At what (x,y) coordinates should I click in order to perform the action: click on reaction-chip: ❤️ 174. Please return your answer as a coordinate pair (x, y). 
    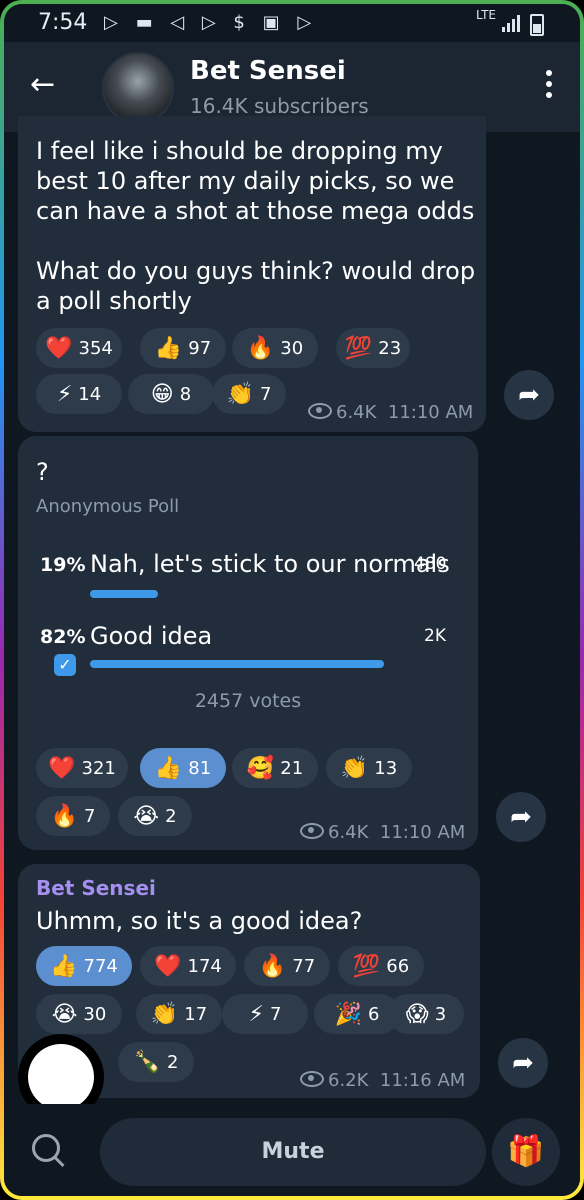
    Looking at the image, I should click on (188, 966).